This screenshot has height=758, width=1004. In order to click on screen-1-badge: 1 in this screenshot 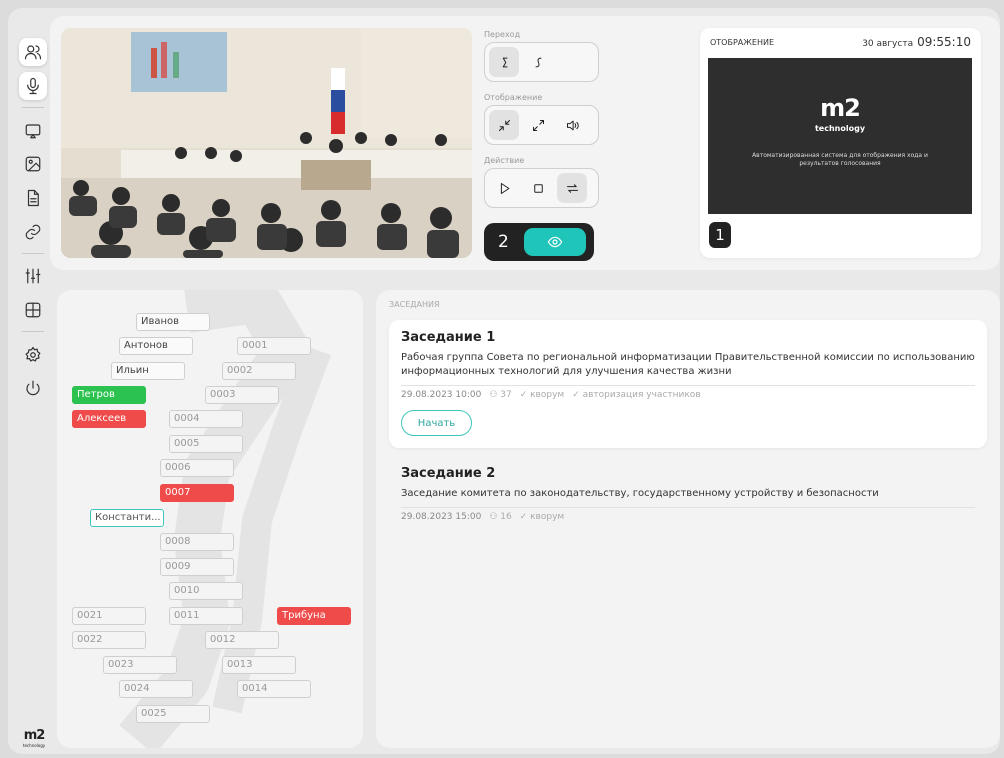, I will do `click(720, 235)`.